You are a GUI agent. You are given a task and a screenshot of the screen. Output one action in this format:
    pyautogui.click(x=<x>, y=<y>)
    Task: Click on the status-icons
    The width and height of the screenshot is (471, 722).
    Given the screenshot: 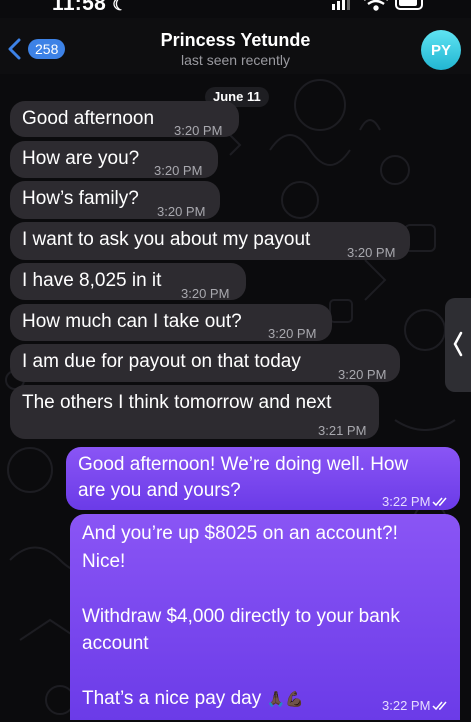 What is the action you would take?
    pyautogui.click(x=377, y=5)
    